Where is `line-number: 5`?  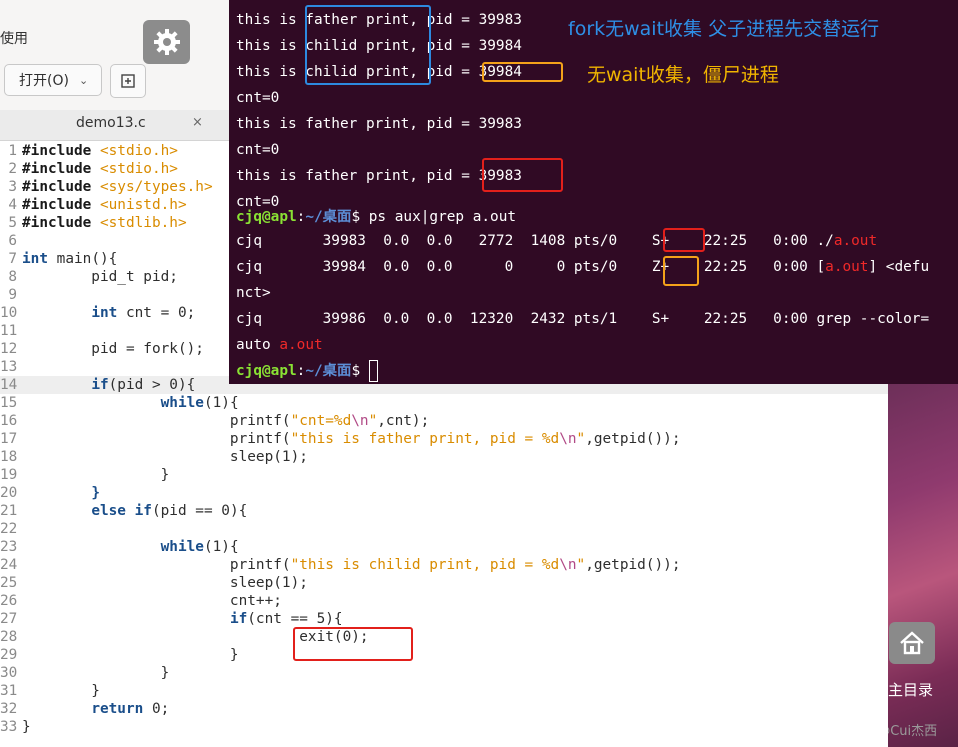 line-number: 5 is located at coordinates (12, 223).